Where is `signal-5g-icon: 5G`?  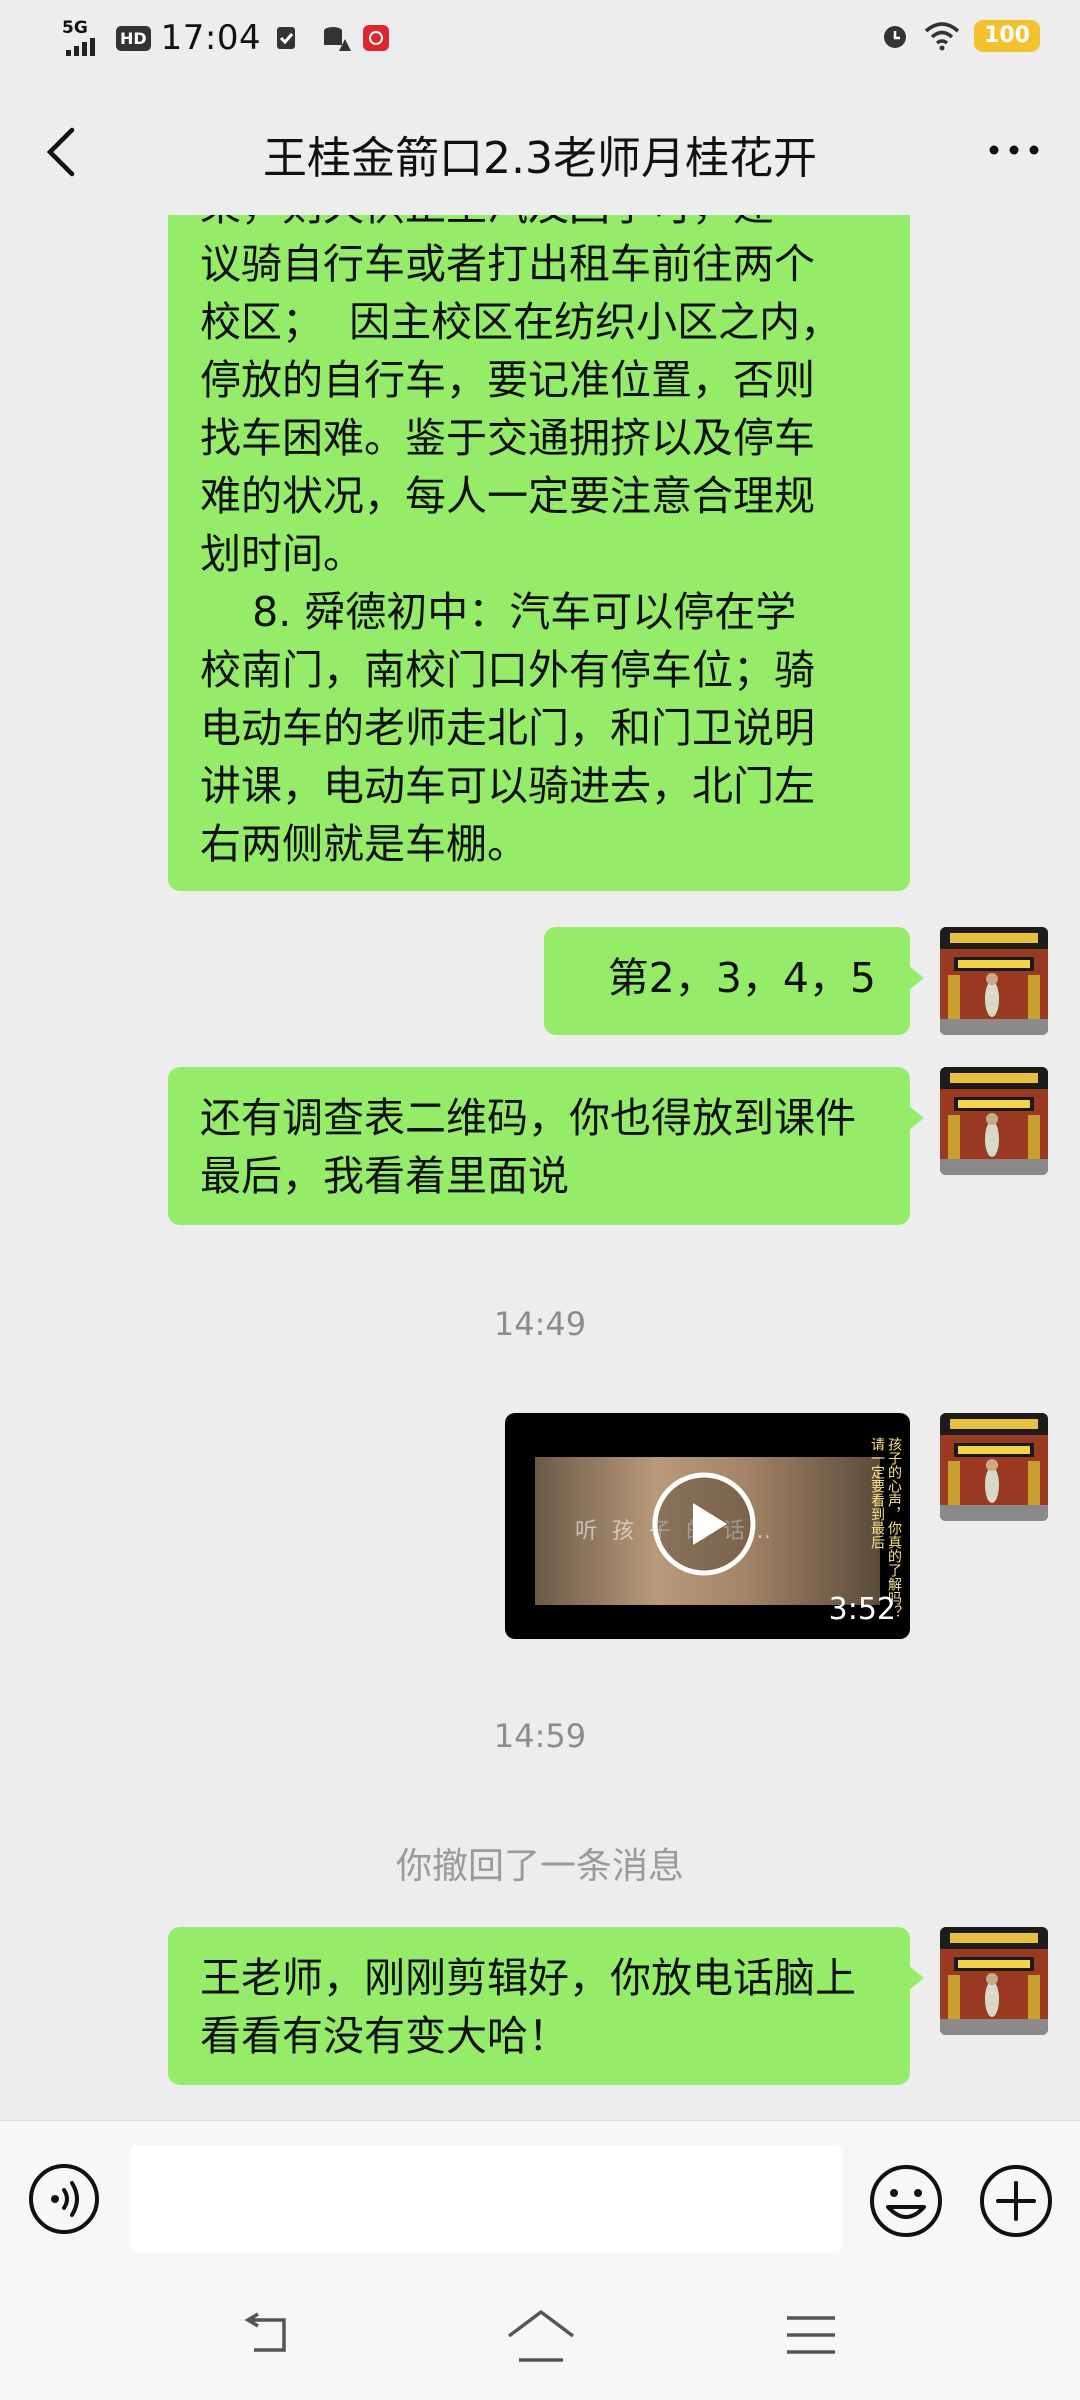 signal-5g-icon: 5G is located at coordinates (84, 38).